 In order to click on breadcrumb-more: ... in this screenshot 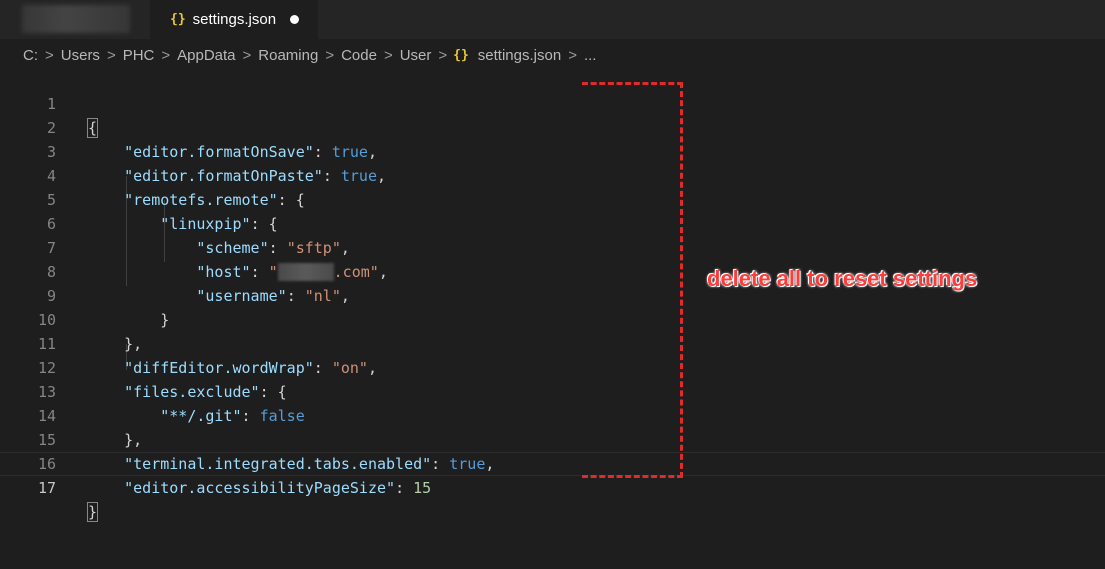, I will do `click(590, 55)`.